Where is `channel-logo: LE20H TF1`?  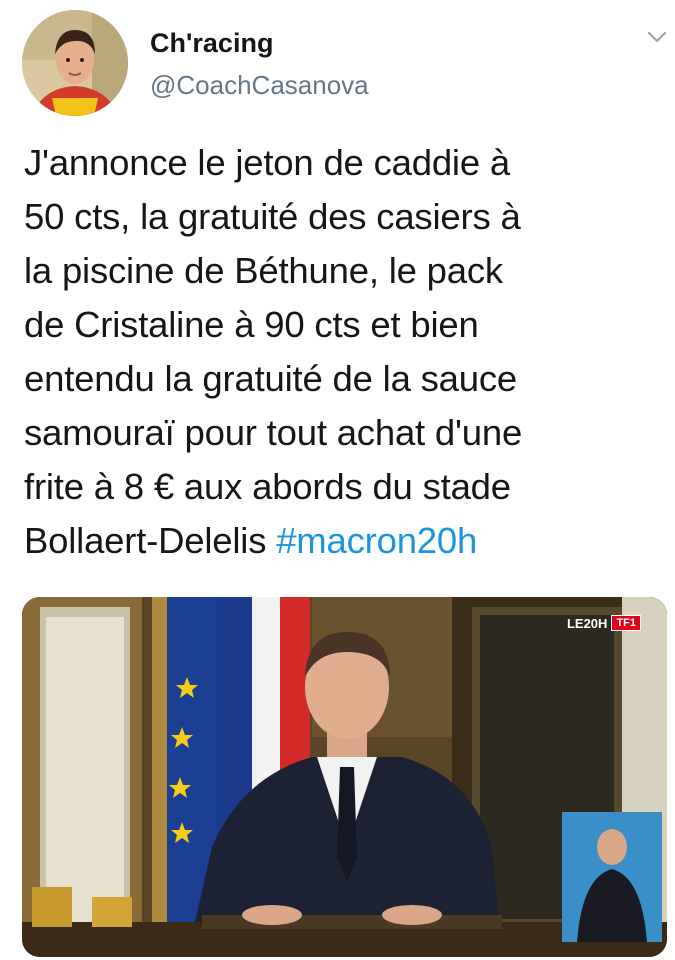
channel-logo: LE20H TF1 is located at coordinates (604, 623).